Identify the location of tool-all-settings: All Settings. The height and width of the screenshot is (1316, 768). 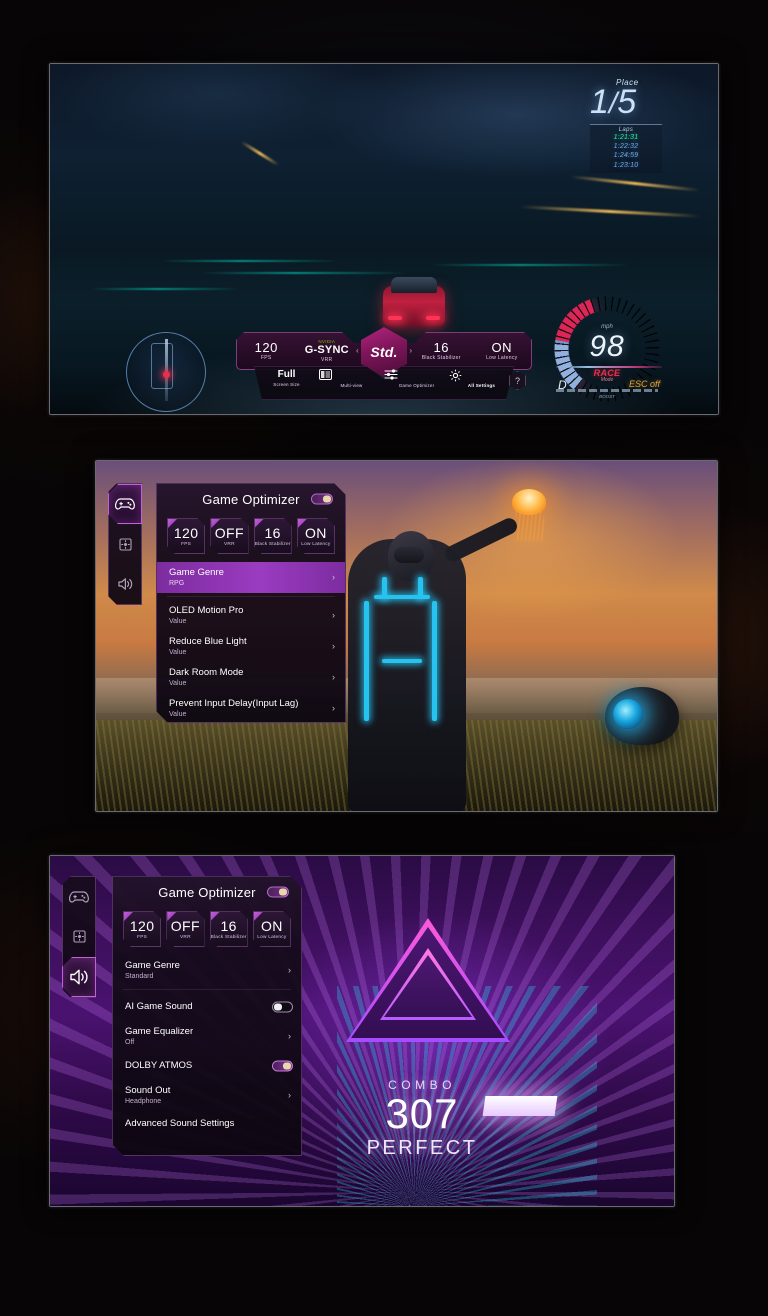
(481, 378).